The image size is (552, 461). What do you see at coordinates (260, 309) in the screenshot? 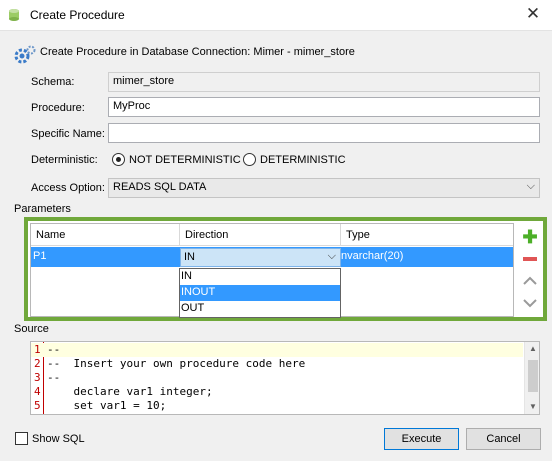
I see `dropdown-option-out: OUT` at bounding box center [260, 309].